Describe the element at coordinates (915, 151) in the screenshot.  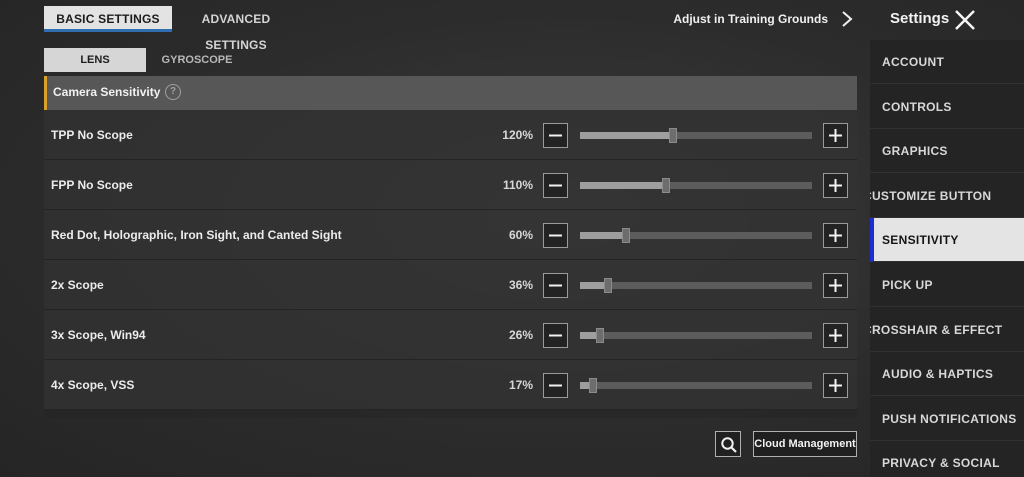
I see `sidebar-item-label: GRAPHICS` at that location.